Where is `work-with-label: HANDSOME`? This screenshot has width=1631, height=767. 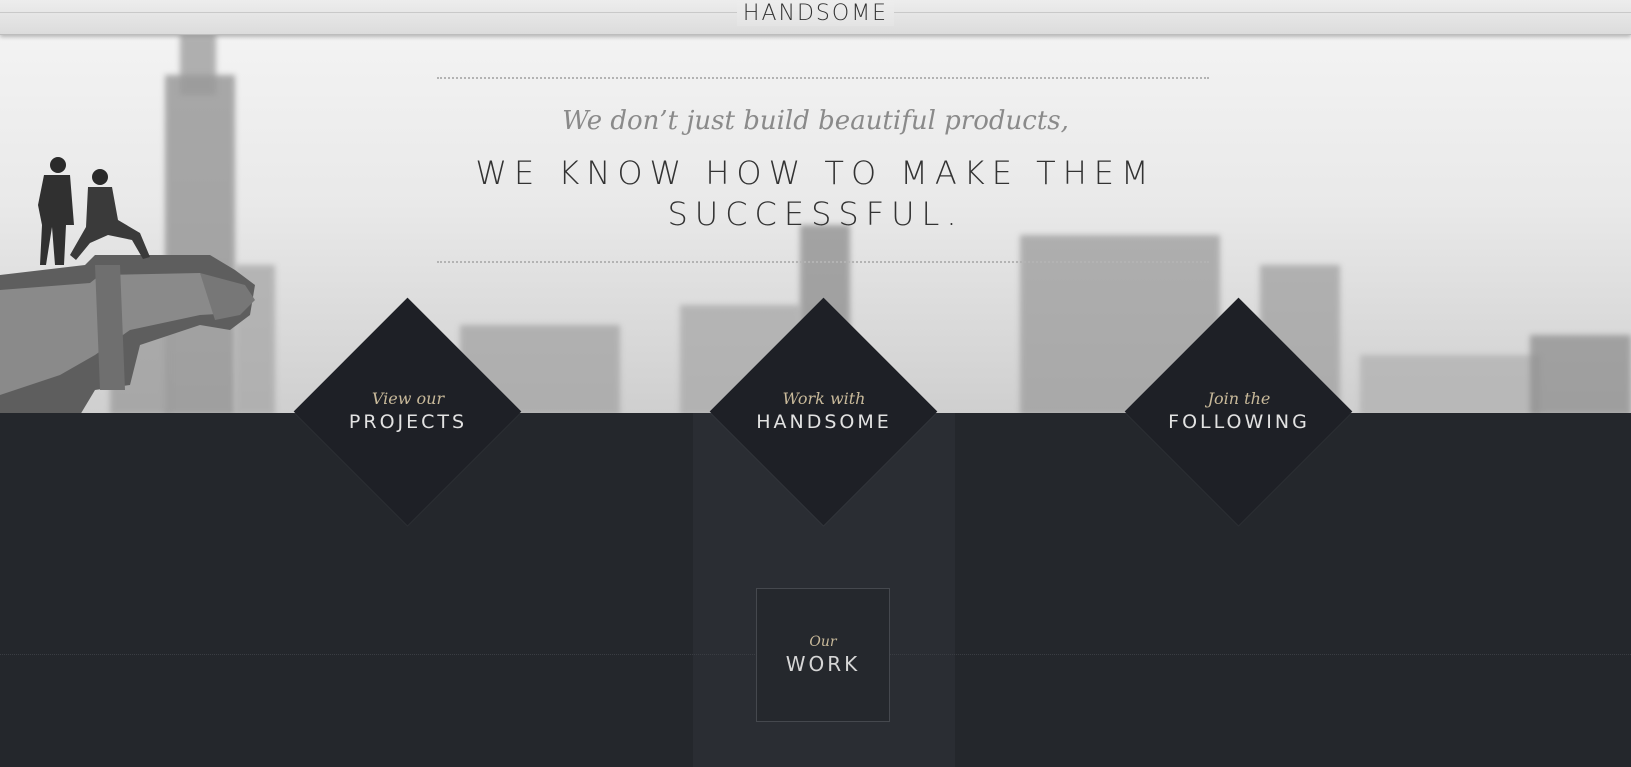
work-with-label: HANDSOME is located at coordinates (824, 422).